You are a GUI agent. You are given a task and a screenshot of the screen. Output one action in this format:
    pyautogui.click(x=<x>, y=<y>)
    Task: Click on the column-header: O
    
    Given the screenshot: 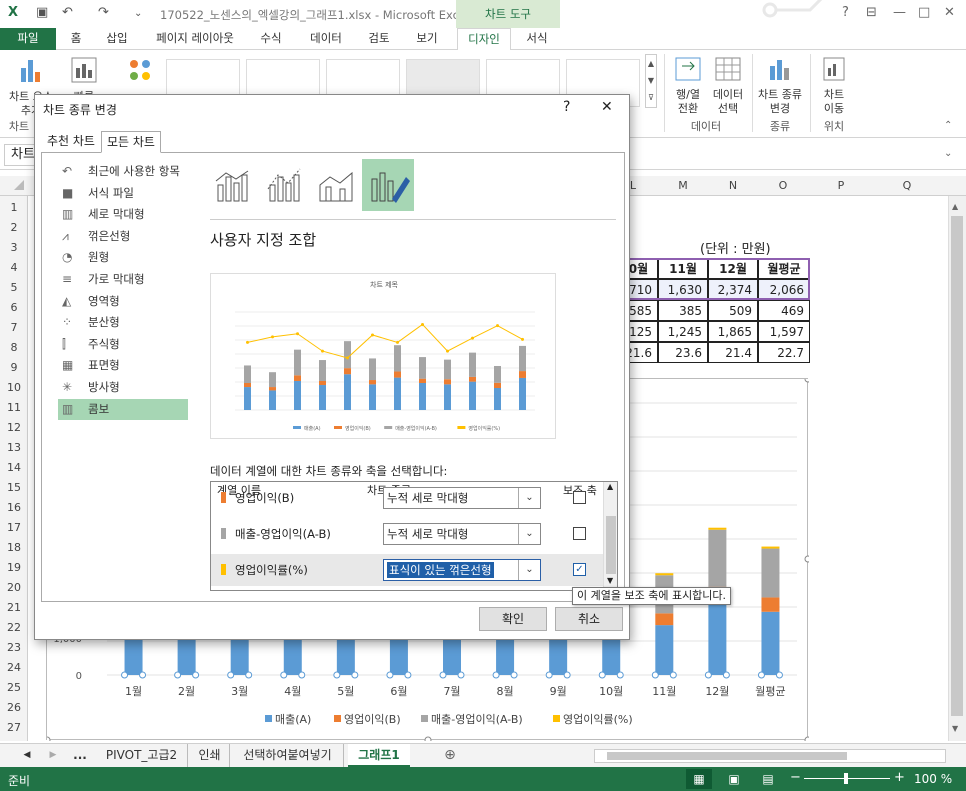 What is the action you would take?
    pyautogui.click(x=783, y=186)
    